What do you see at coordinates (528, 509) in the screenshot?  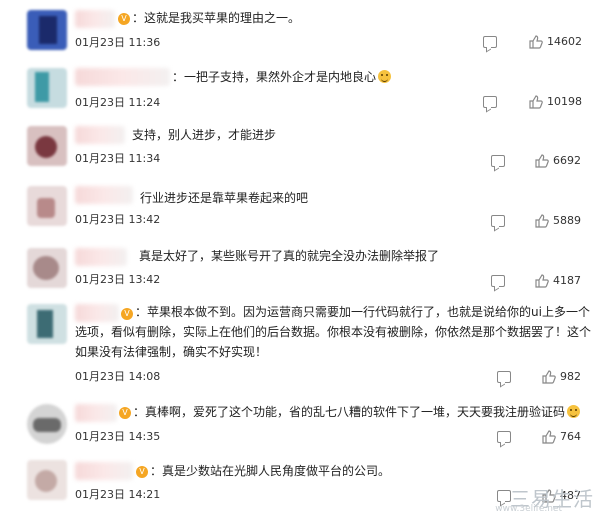 I see `watermark-url: www.3elife.net` at bounding box center [528, 509].